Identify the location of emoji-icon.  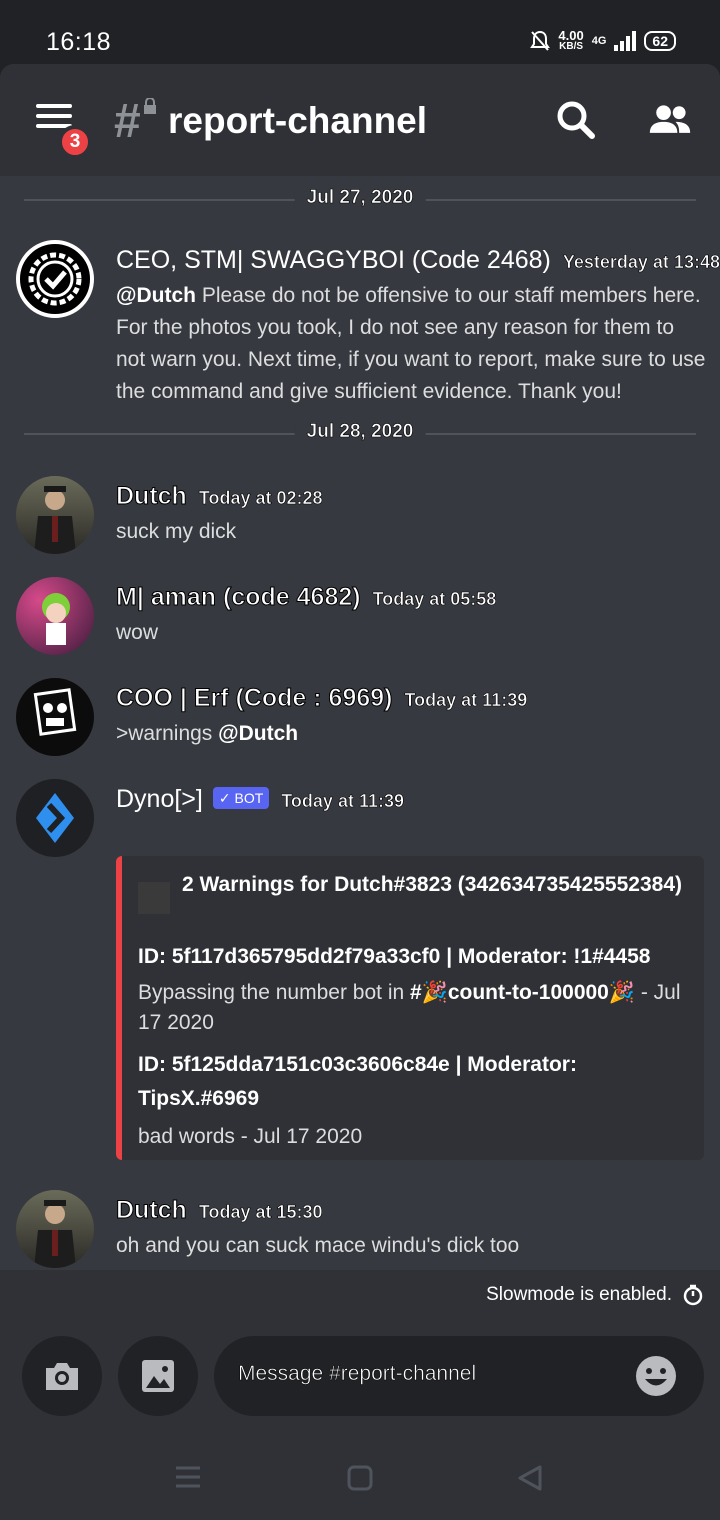
(656, 1376).